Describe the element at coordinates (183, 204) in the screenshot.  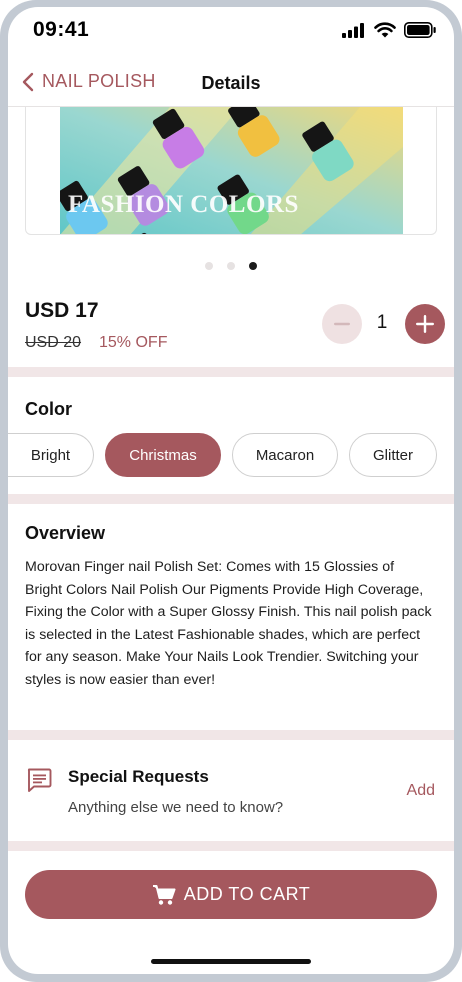
I see `image-caption: FASHION COLORS` at that location.